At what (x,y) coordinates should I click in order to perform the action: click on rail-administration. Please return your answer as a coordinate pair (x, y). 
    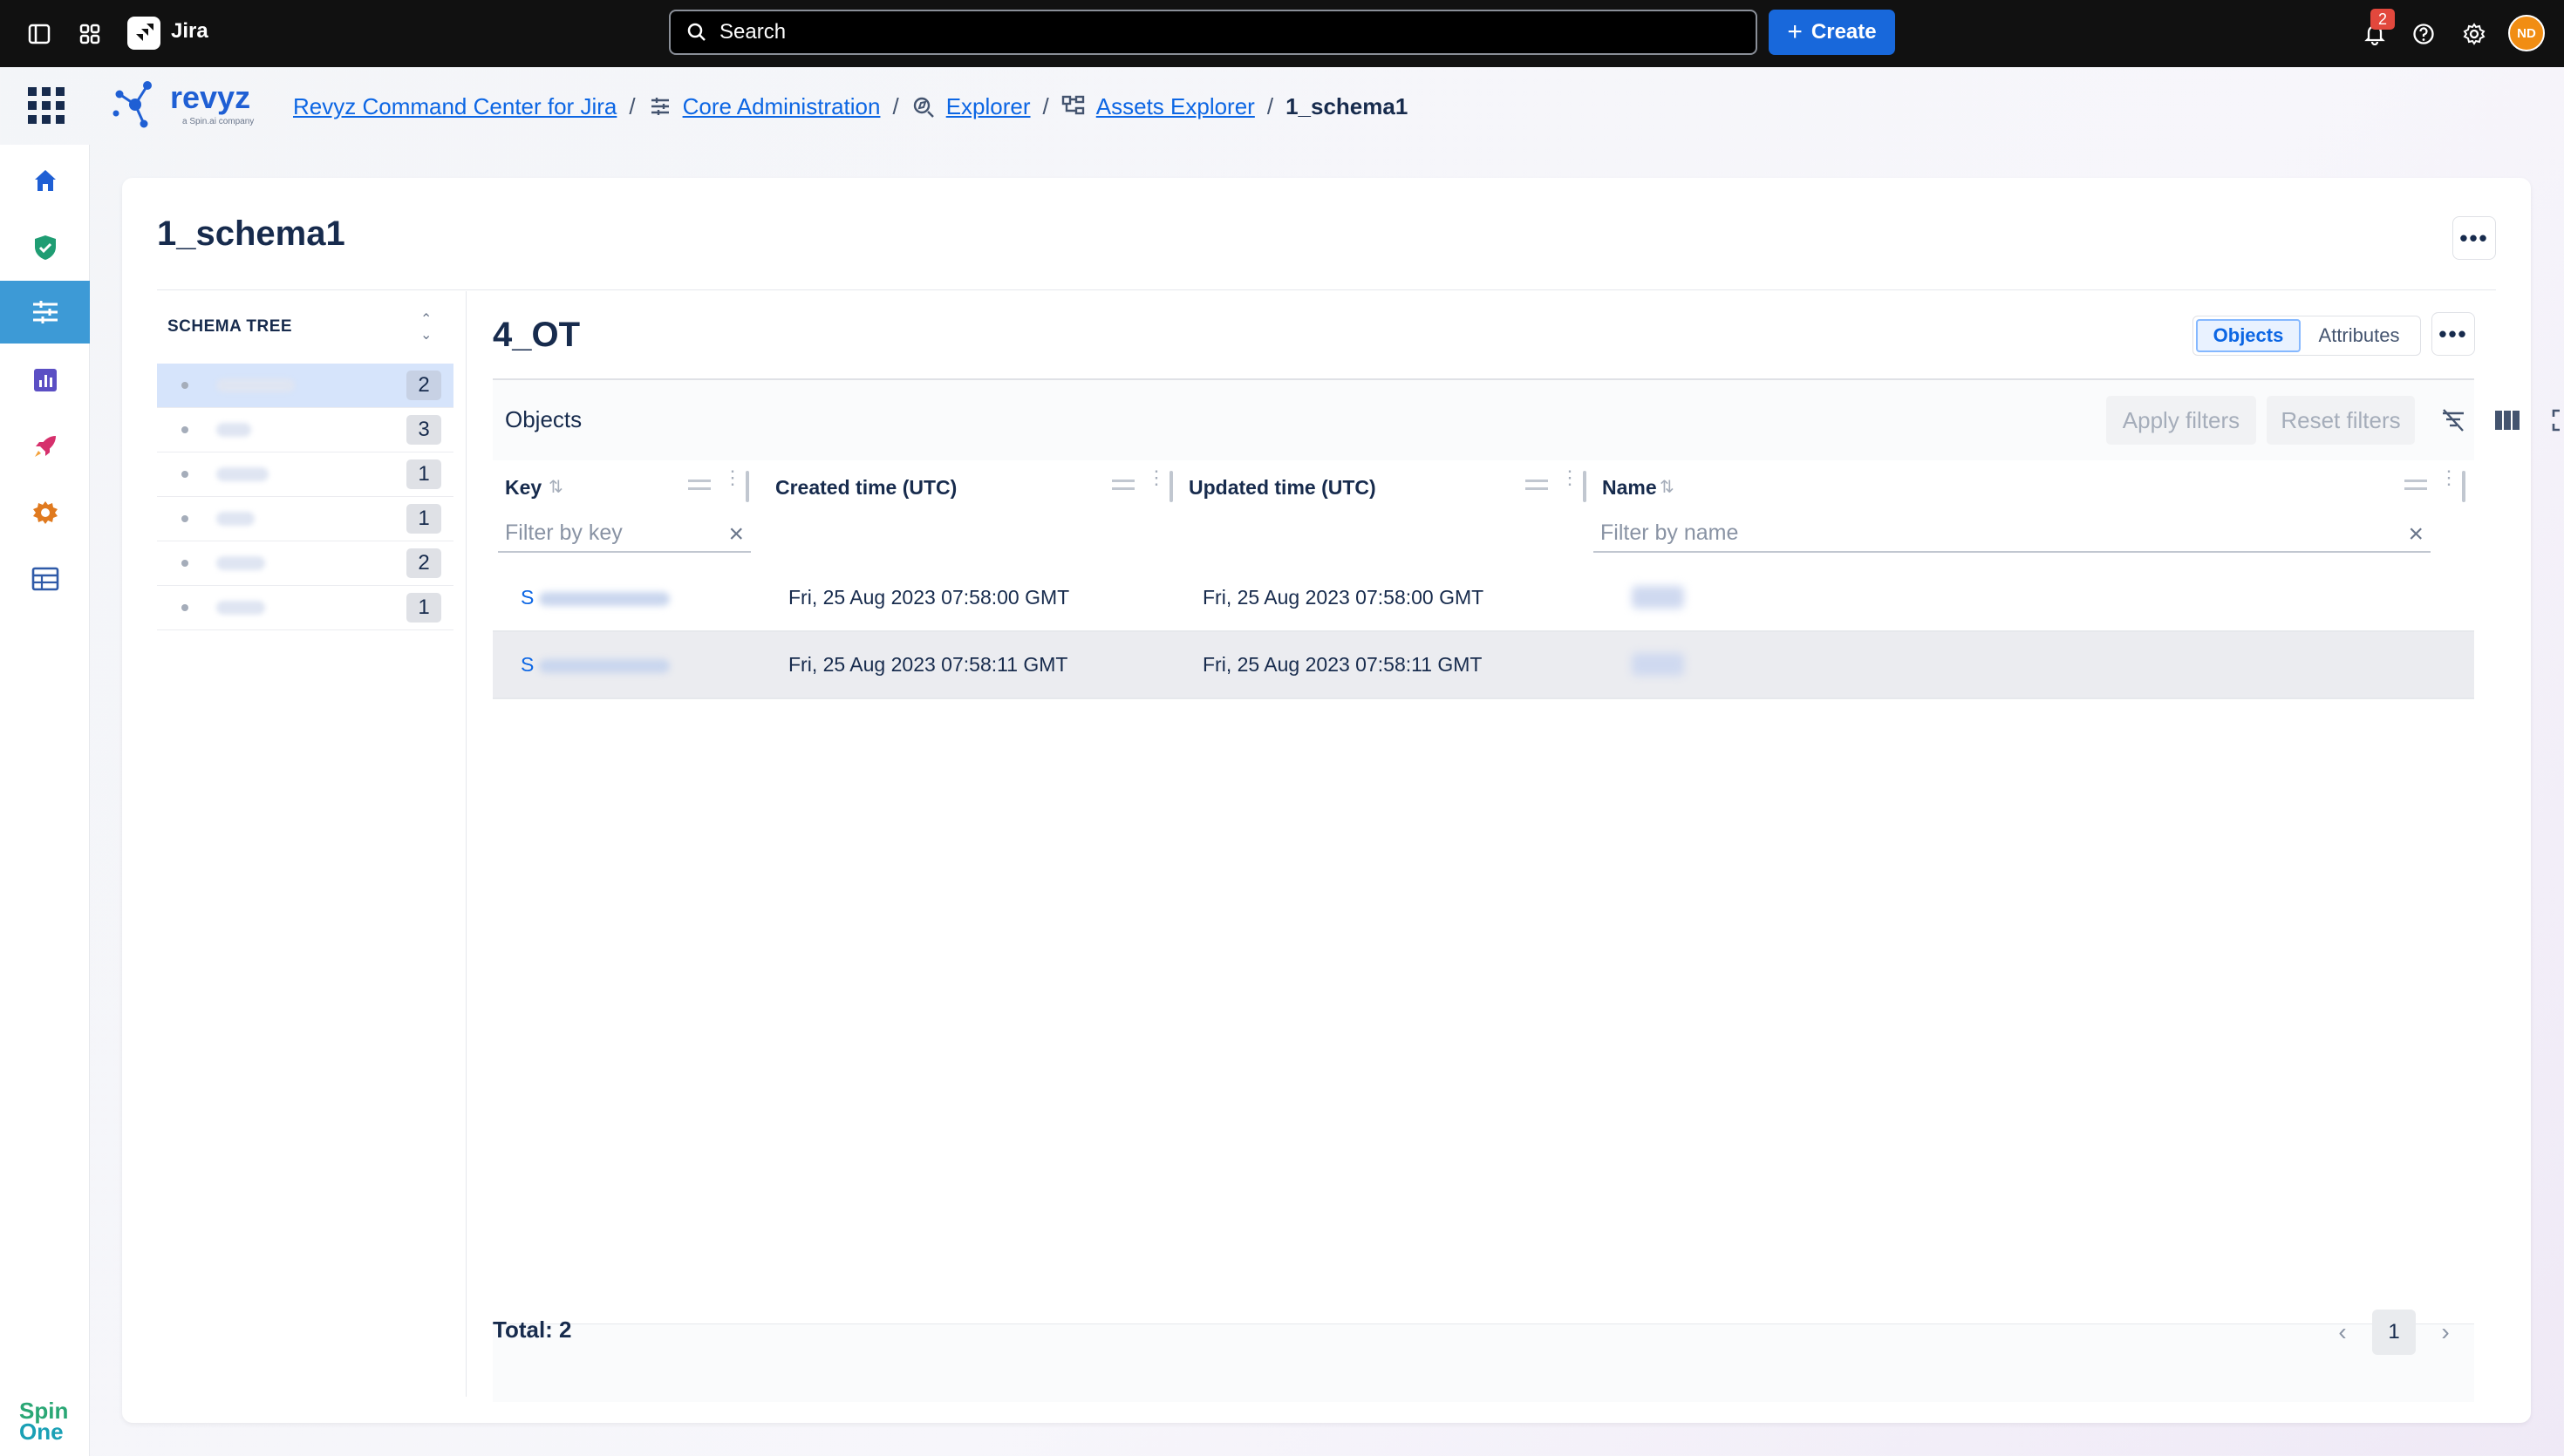
    Looking at the image, I should click on (45, 312).